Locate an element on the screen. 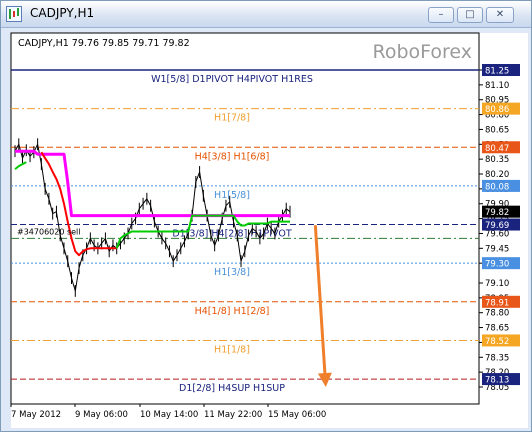  x-tick-label: 15 May 06:00 is located at coordinates (297, 415).